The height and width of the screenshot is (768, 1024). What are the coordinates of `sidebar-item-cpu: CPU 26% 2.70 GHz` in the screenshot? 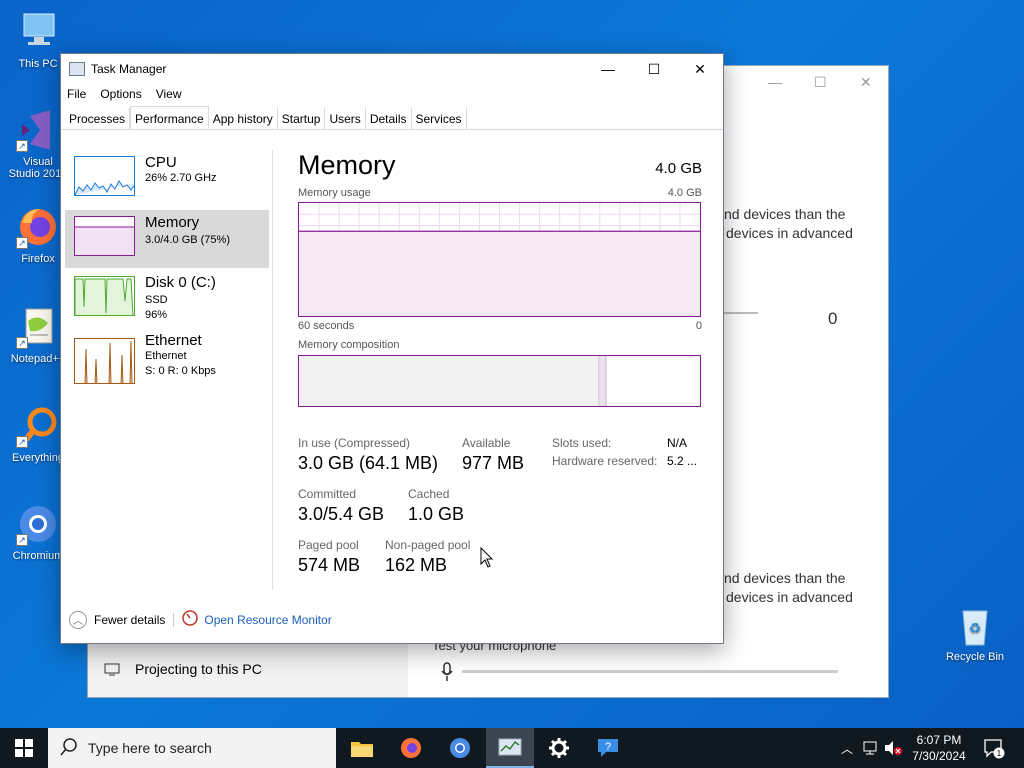 It's located at (167, 179).